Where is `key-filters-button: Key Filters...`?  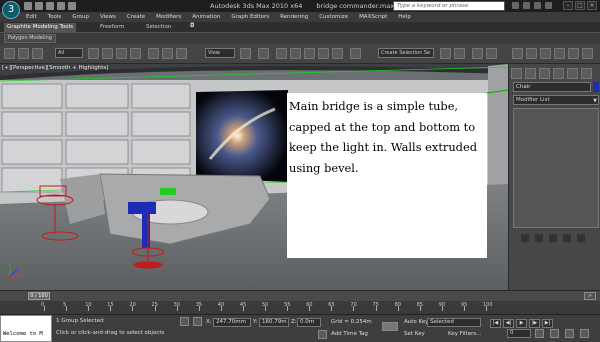 key-filters-button: Key Filters... is located at coordinates (464, 334).